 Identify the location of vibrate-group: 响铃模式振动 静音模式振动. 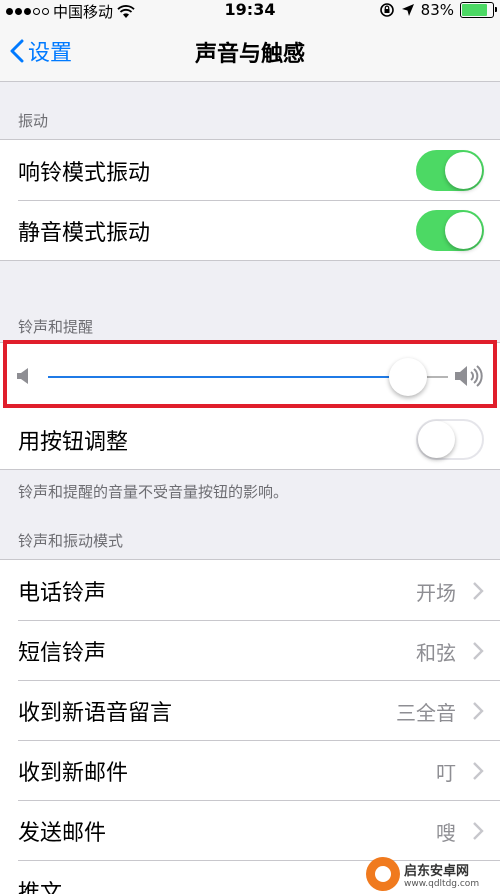
(250, 200).